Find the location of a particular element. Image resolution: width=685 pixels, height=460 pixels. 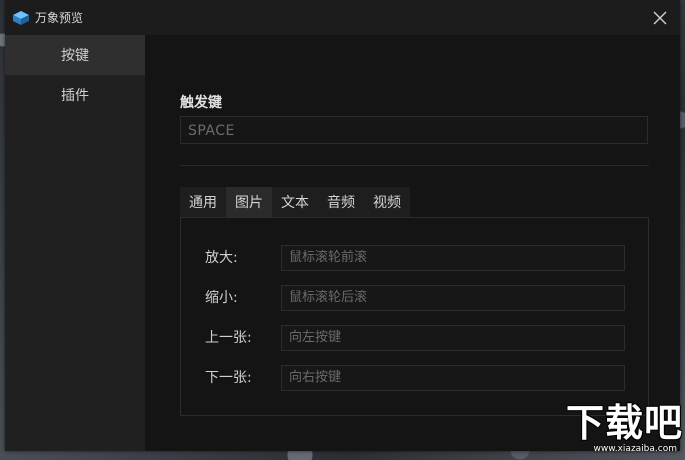

tab-image: 图片 is located at coordinates (249, 202).